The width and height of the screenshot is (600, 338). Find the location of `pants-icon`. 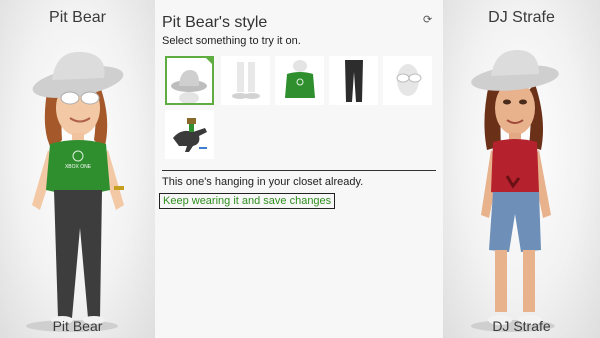

pants-icon is located at coordinates (354, 81).